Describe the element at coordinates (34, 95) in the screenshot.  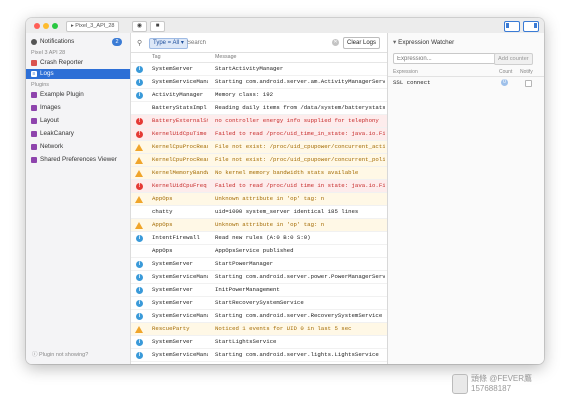
I see `plugin-icon` at that location.